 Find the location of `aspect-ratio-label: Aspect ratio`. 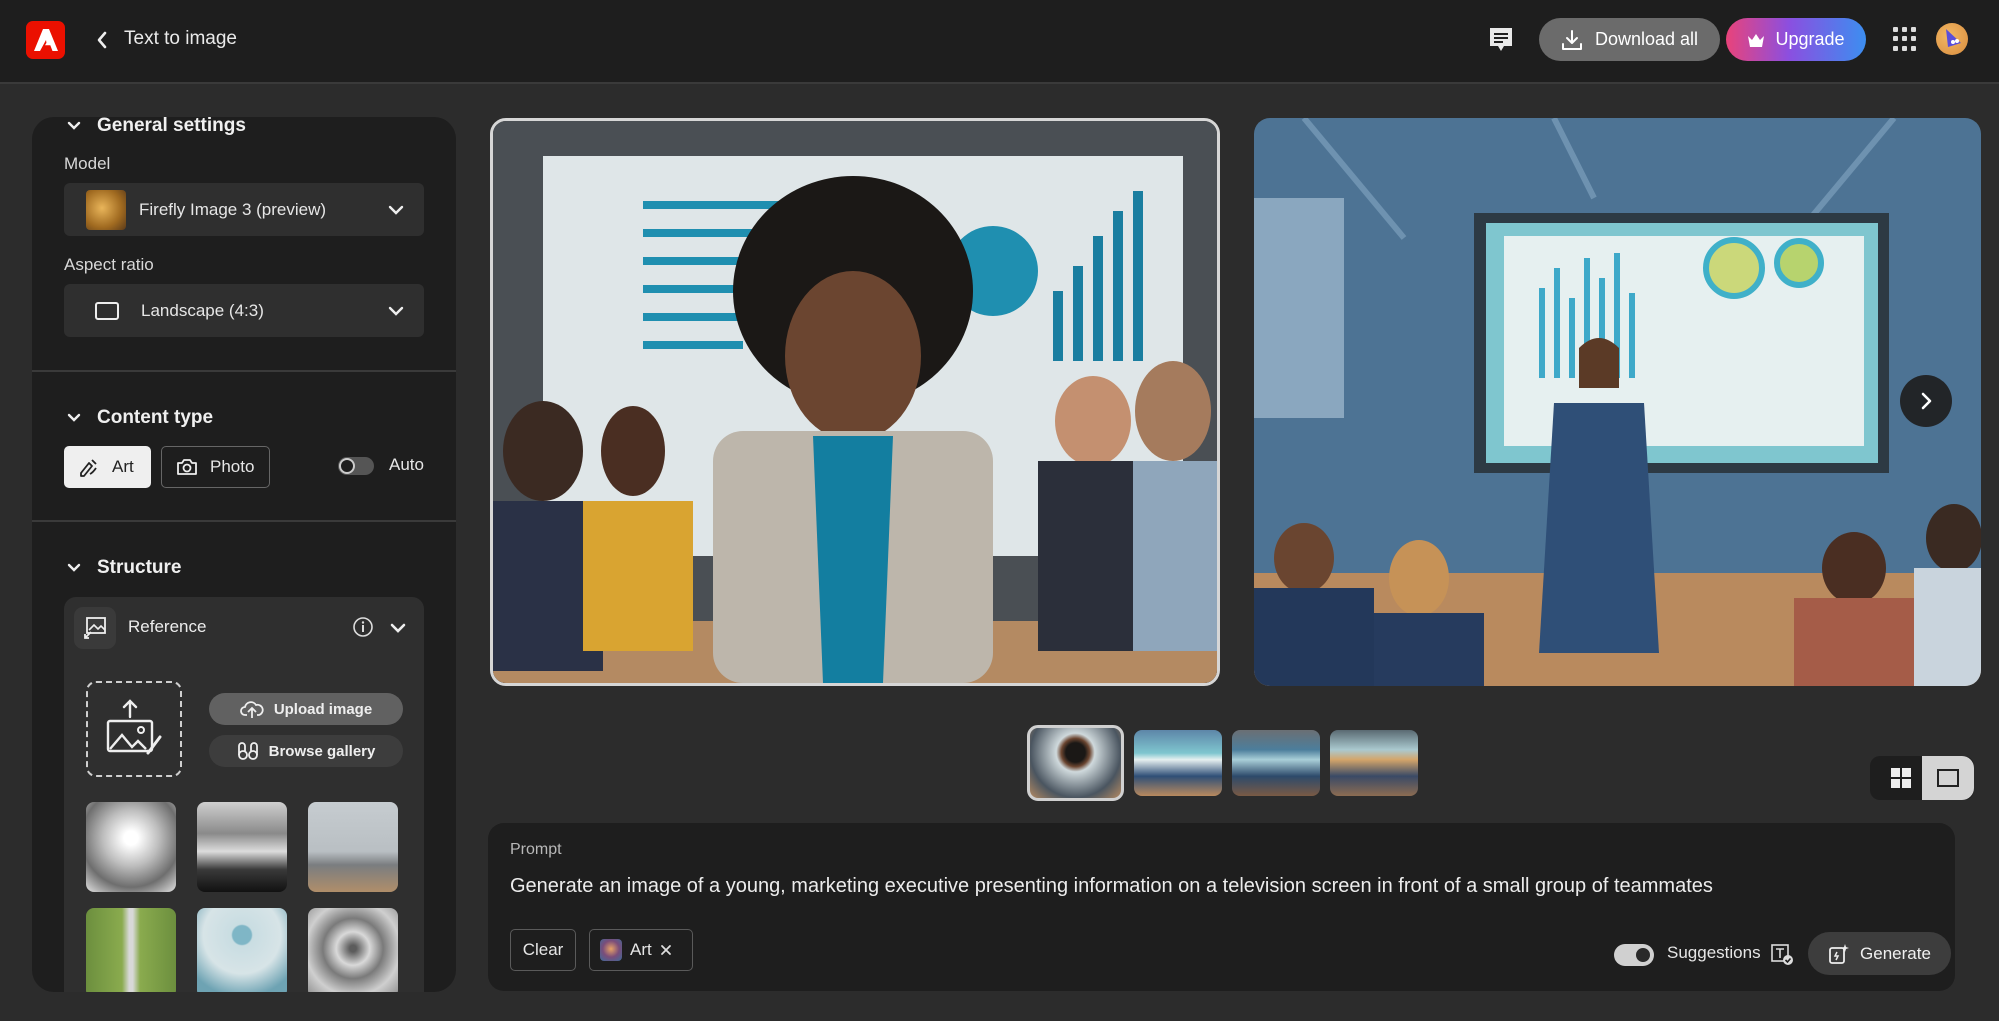

aspect-ratio-label: Aspect ratio is located at coordinates (109, 264).